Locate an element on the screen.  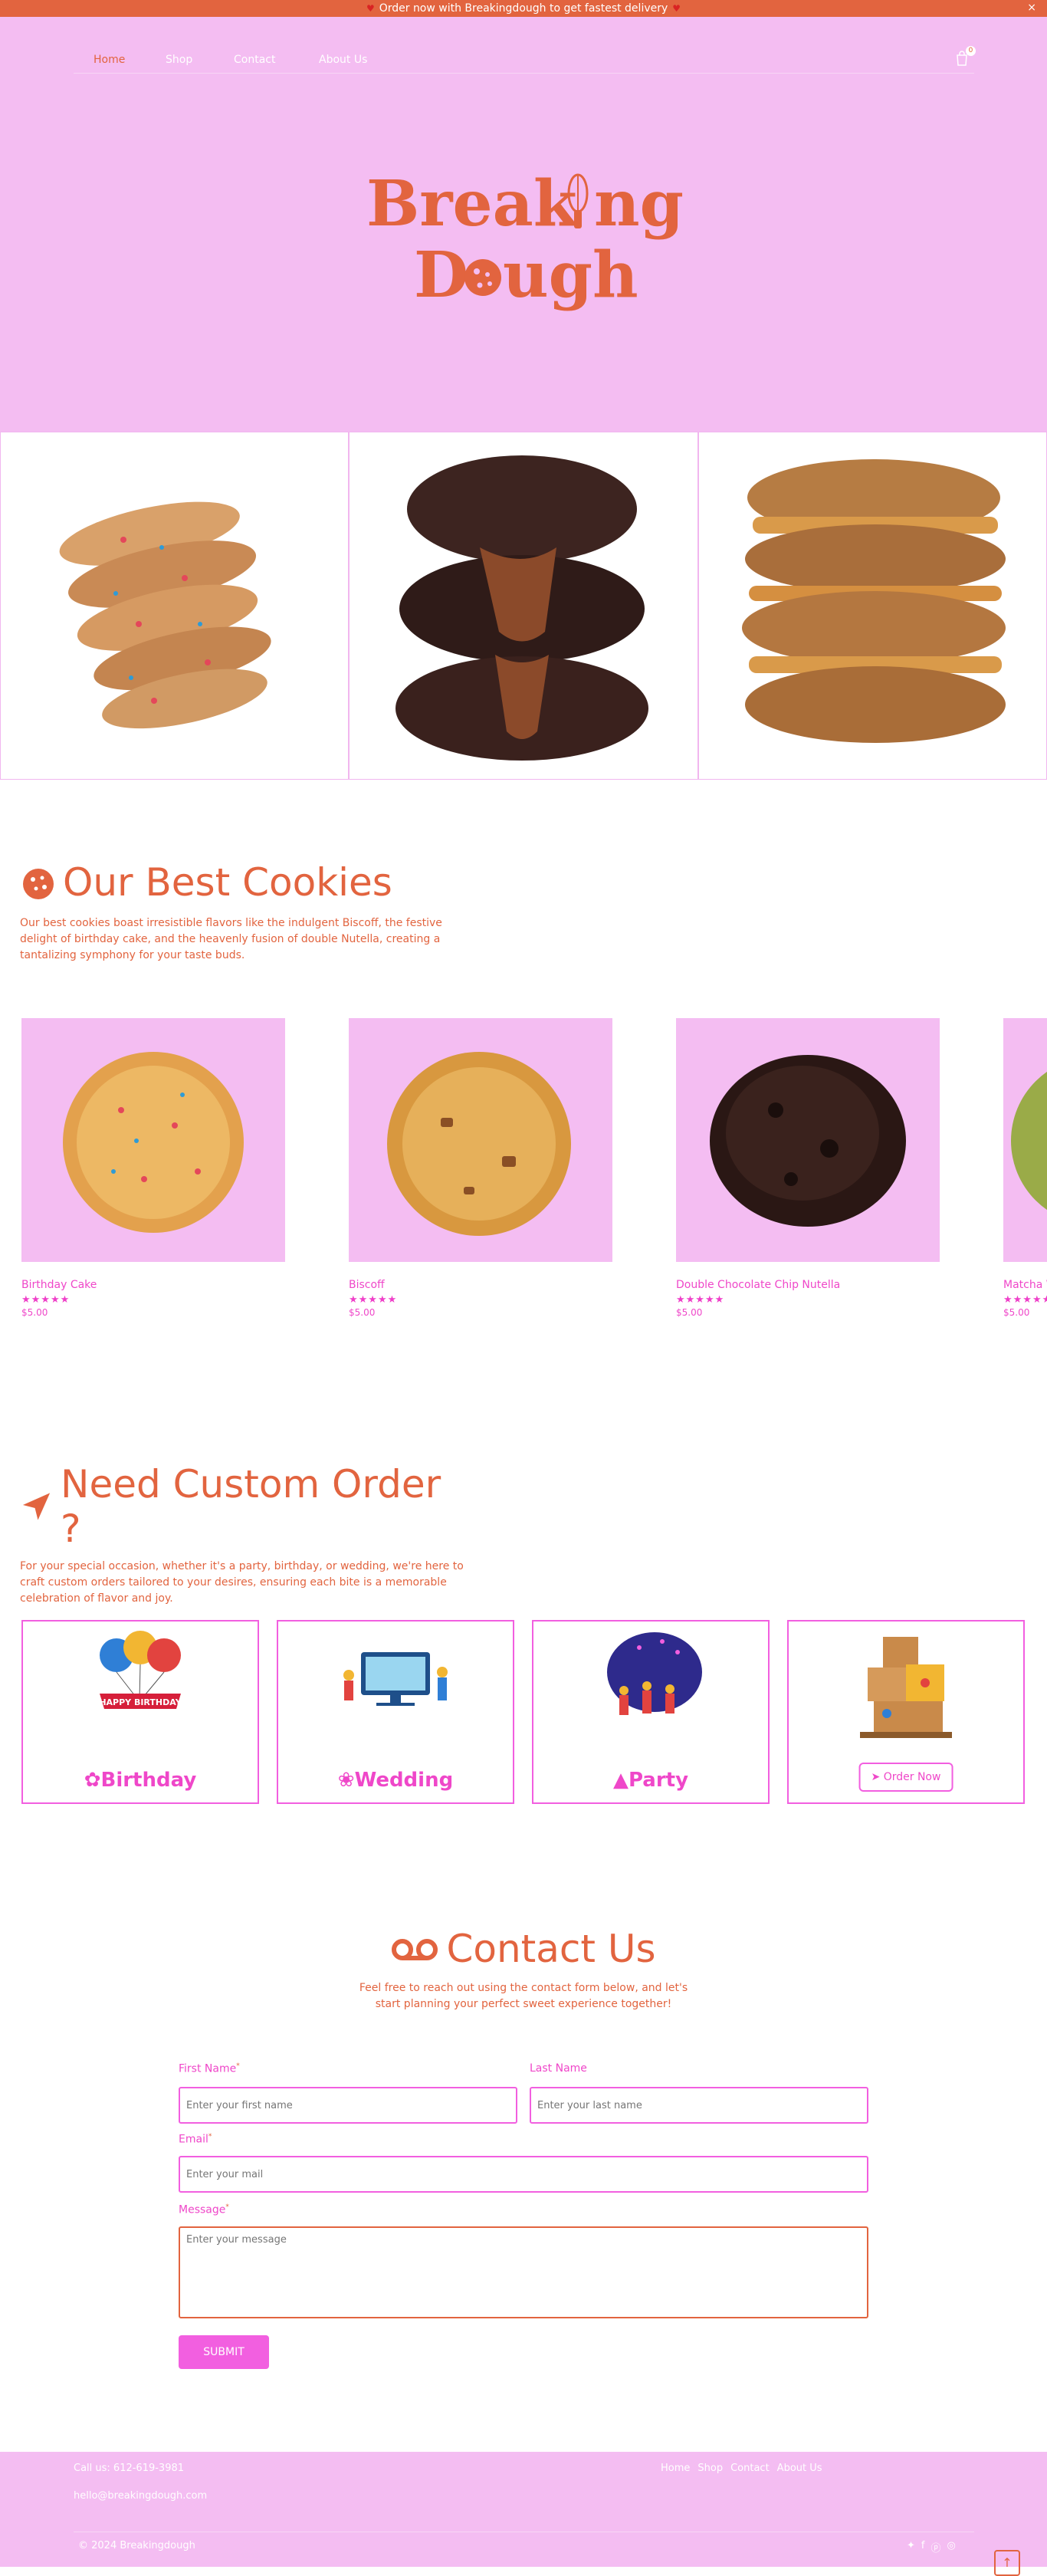
gallery-image-nutella-stack is located at coordinates (523, 606).